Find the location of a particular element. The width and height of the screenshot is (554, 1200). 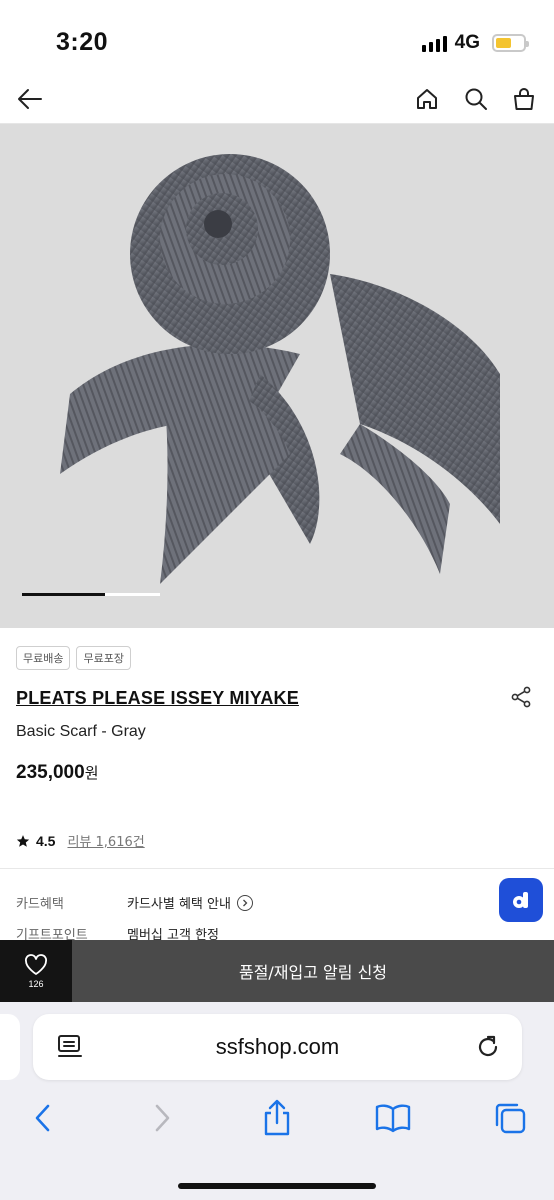

price-currency: 원 is located at coordinates (91, 773).